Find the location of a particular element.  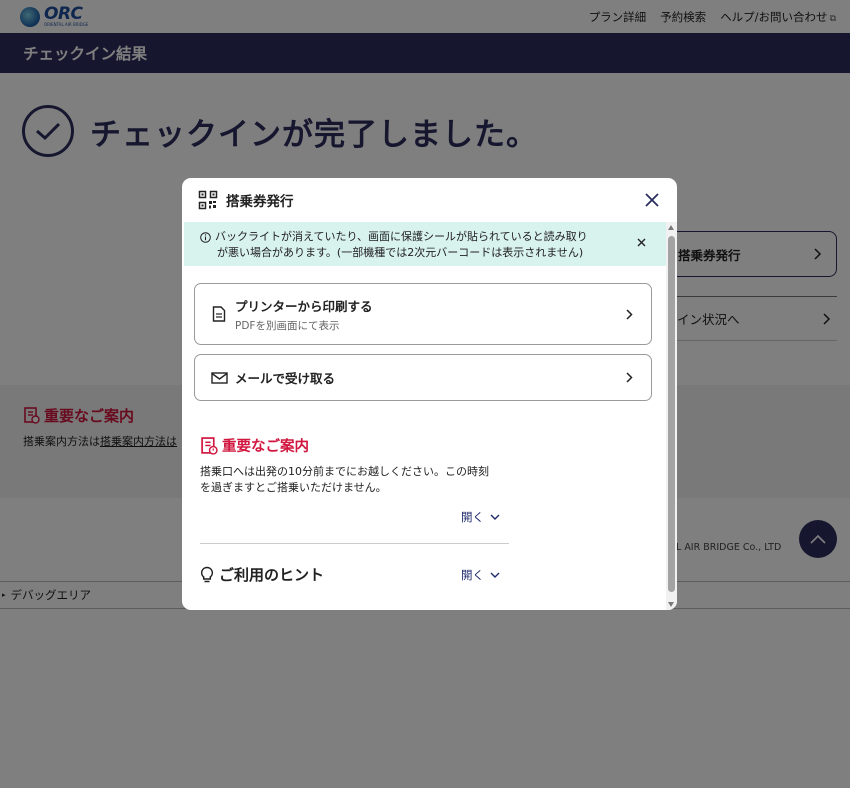

mail-icon is located at coordinates (219, 377).